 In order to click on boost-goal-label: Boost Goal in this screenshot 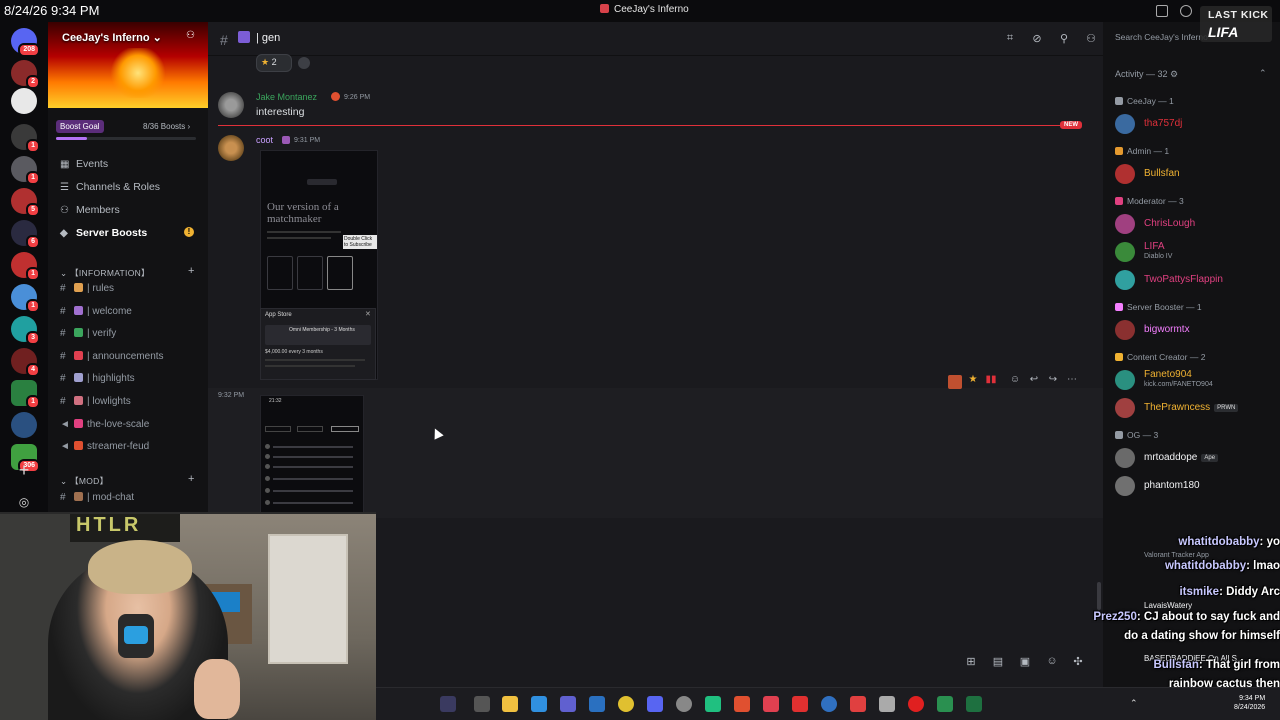, I will do `click(80, 126)`.